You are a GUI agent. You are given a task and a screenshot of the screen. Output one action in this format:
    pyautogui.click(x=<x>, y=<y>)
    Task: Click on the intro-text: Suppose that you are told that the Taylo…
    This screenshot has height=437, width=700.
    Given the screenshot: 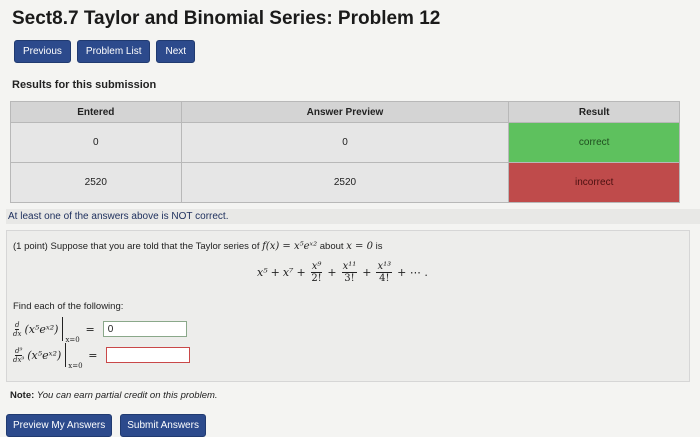 What is the action you would take?
    pyautogui.click(x=155, y=246)
    